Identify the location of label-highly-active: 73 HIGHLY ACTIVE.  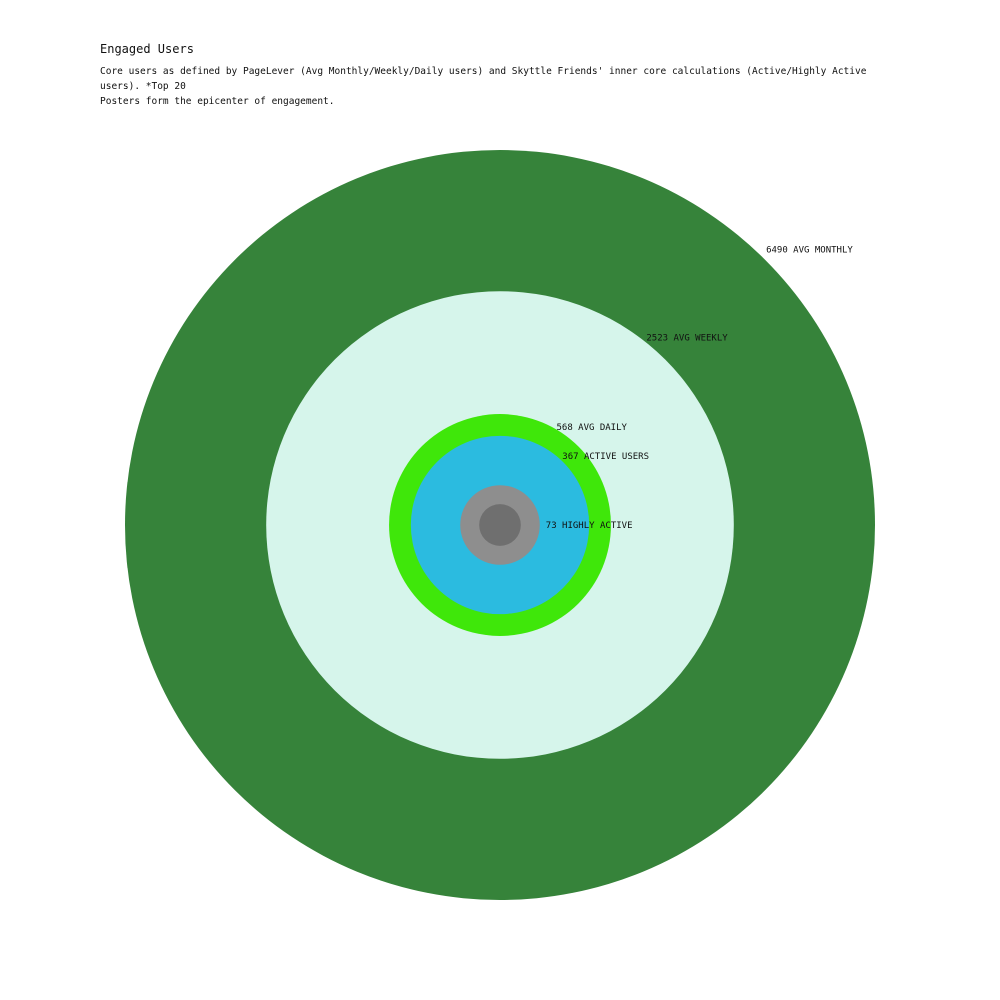
(589, 526).